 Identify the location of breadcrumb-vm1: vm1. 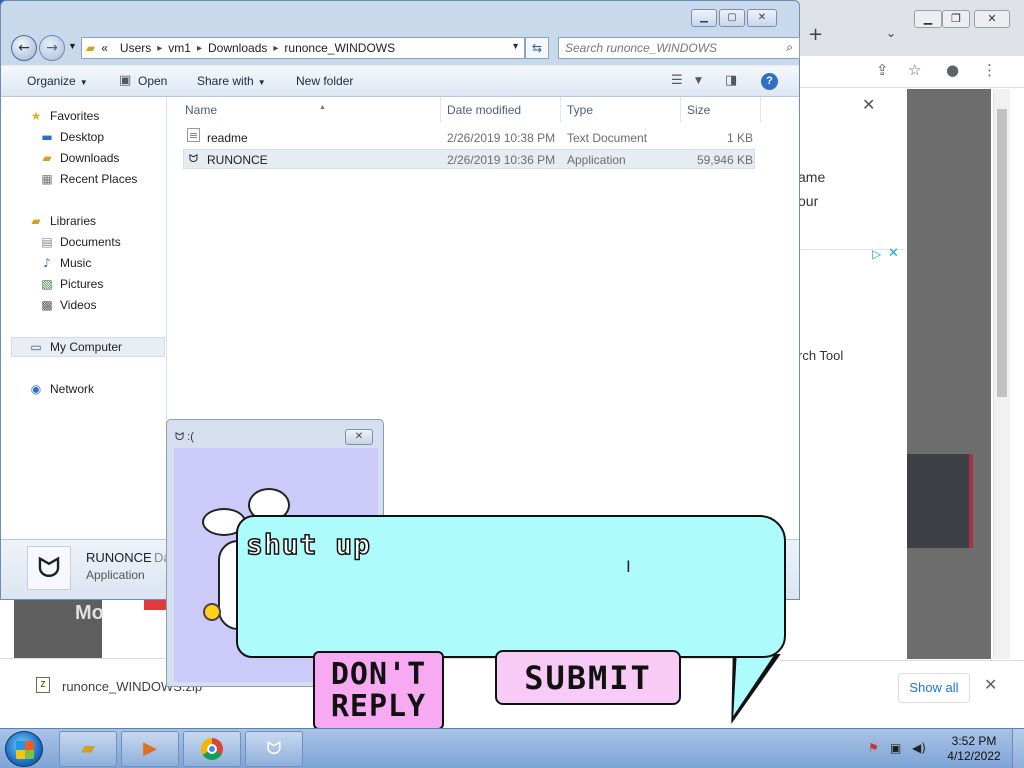
(179, 48).